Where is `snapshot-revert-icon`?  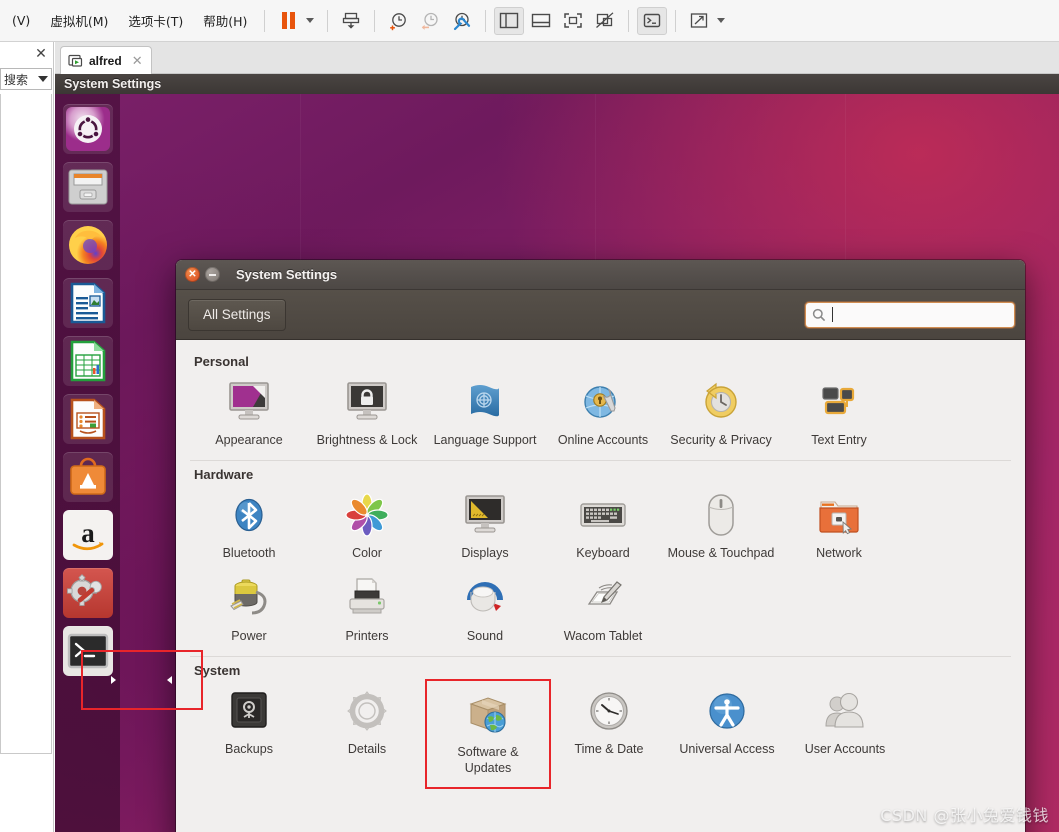
snapshot-revert-icon is located at coordinates (430, 21).